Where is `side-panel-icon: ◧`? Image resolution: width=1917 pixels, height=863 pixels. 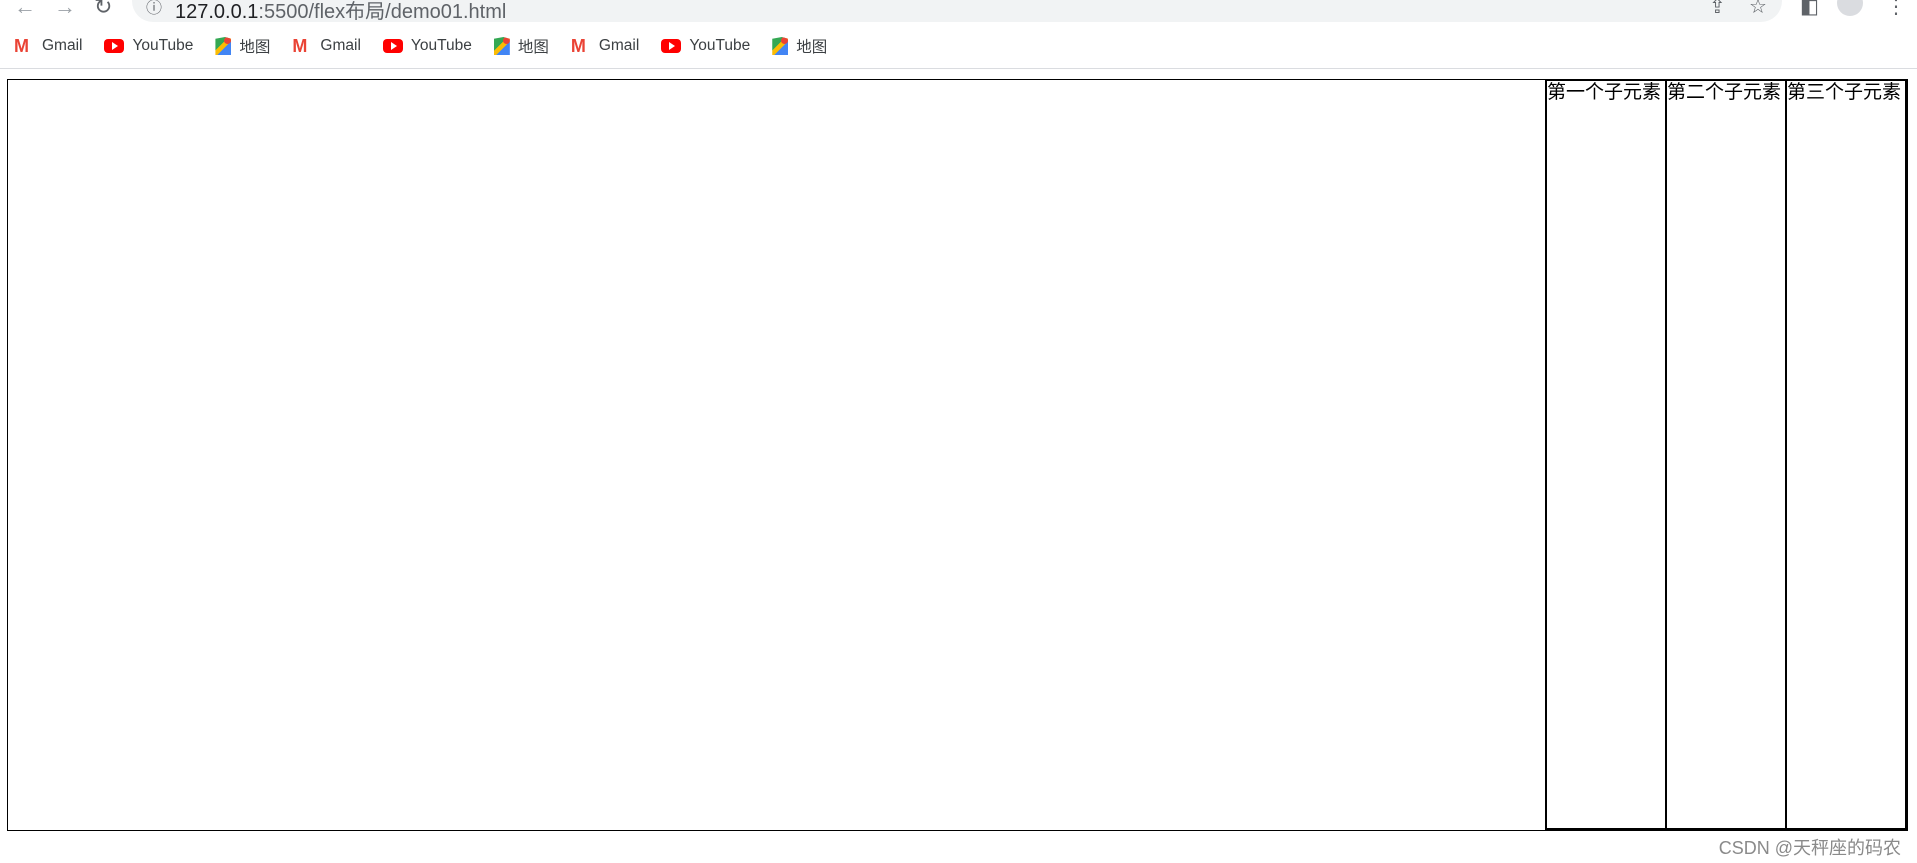 side-panel-icon: ◧ is located at coordinates (1809, 9).